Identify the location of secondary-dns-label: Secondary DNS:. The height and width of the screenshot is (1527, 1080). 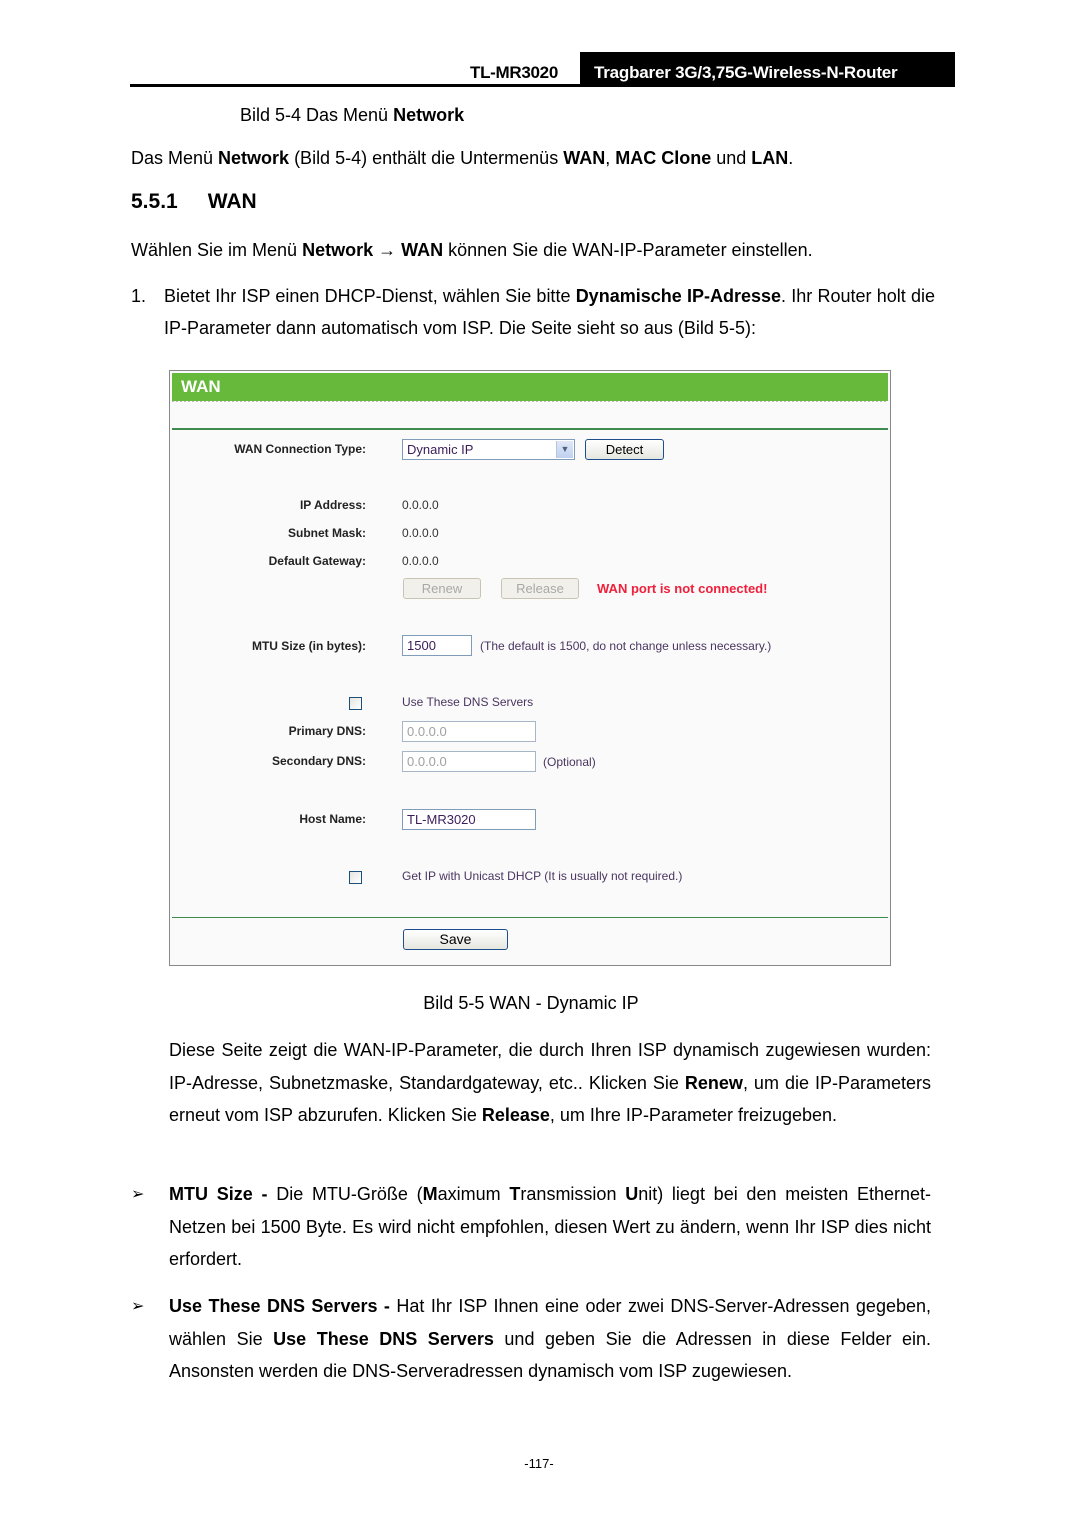
(318, 761).